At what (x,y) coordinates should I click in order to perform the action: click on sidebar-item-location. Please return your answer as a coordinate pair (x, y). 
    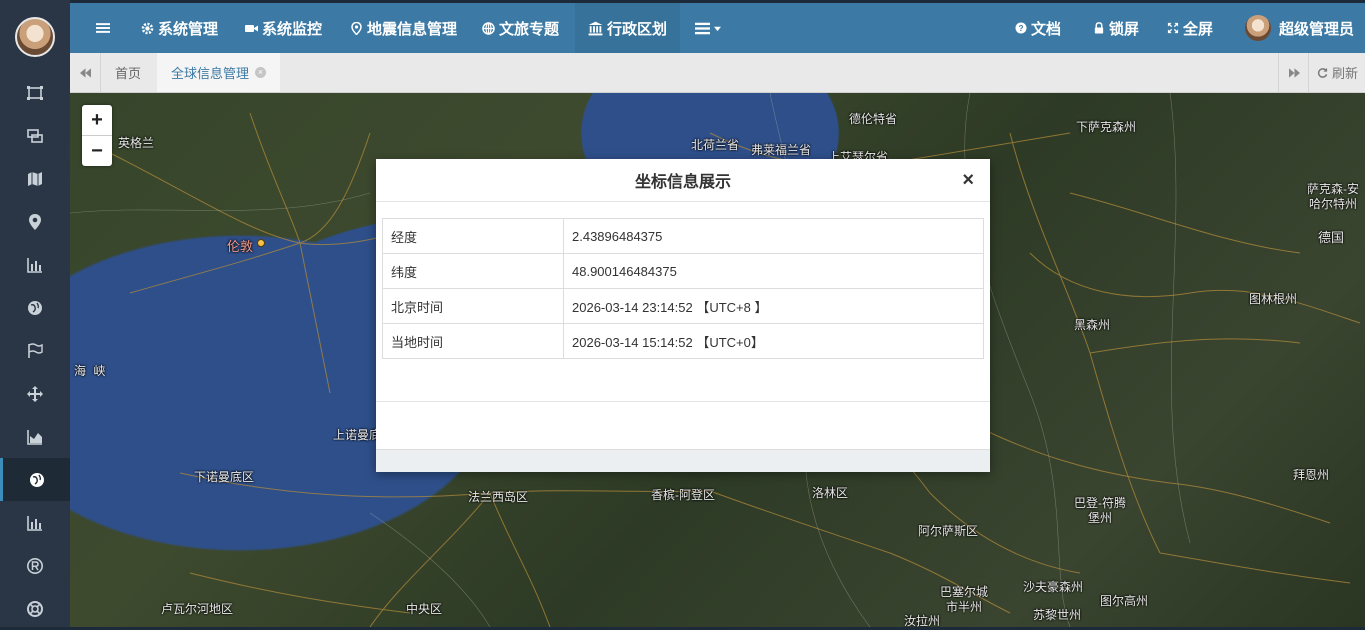
    Looking at the image, I should click on (35, 221).